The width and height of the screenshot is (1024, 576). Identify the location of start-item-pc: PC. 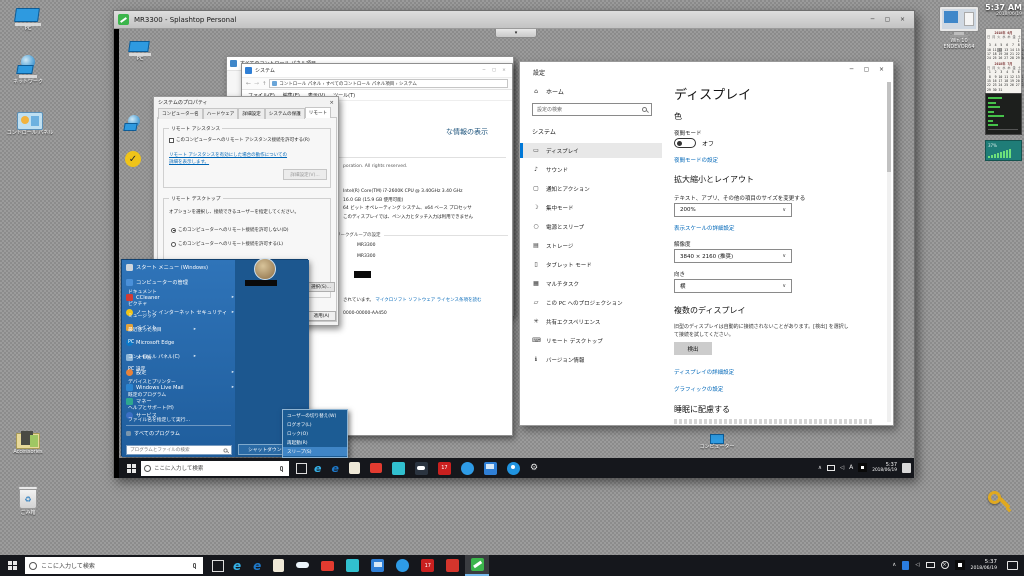
(162, 342).